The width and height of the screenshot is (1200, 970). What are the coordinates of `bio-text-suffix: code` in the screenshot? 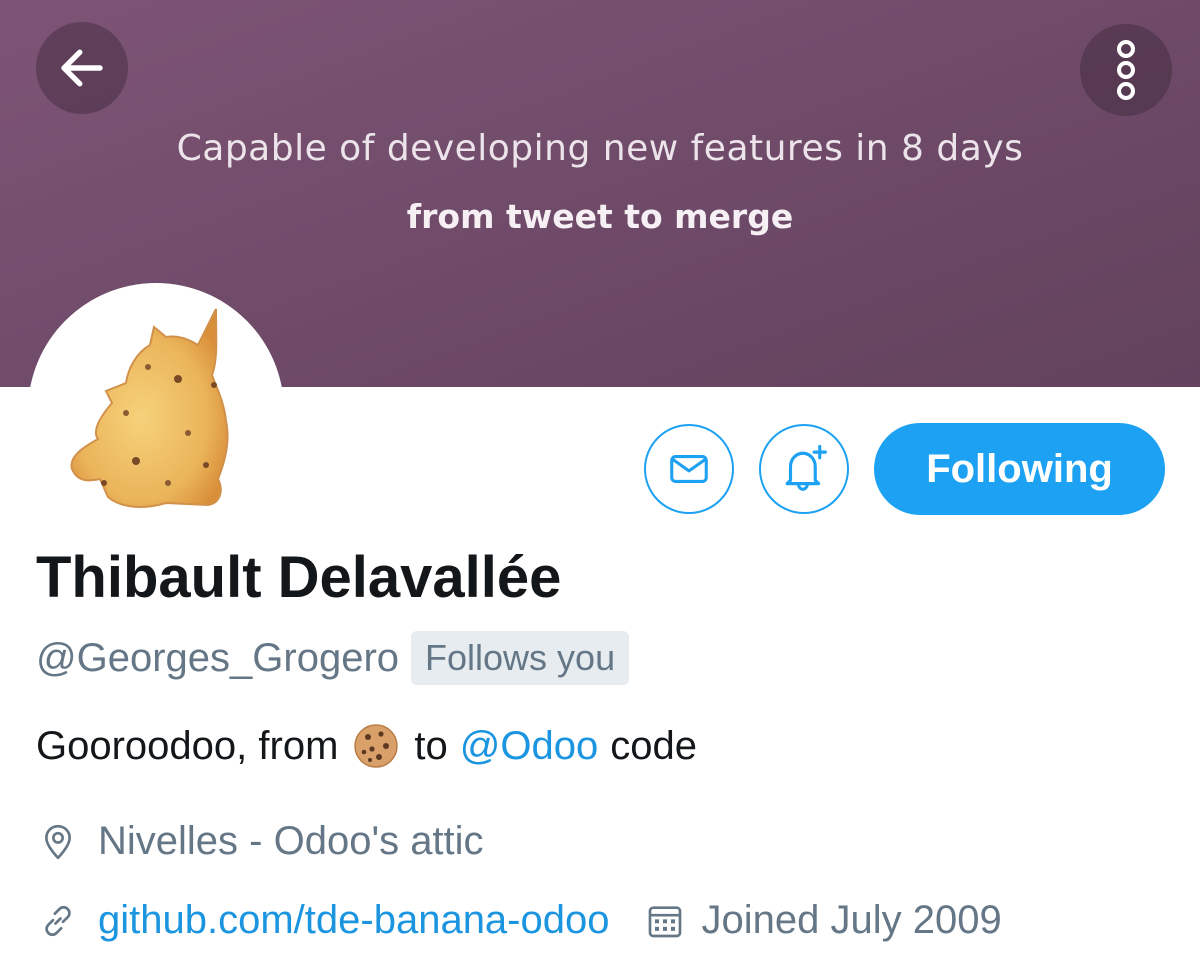 It's located at (653, 745).